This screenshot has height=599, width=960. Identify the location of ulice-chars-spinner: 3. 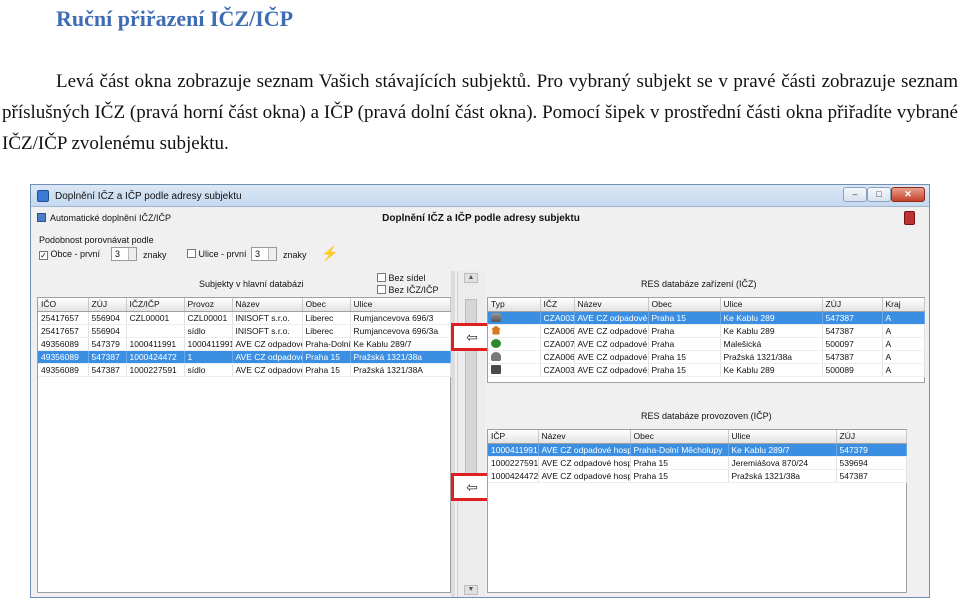
(264, 254).